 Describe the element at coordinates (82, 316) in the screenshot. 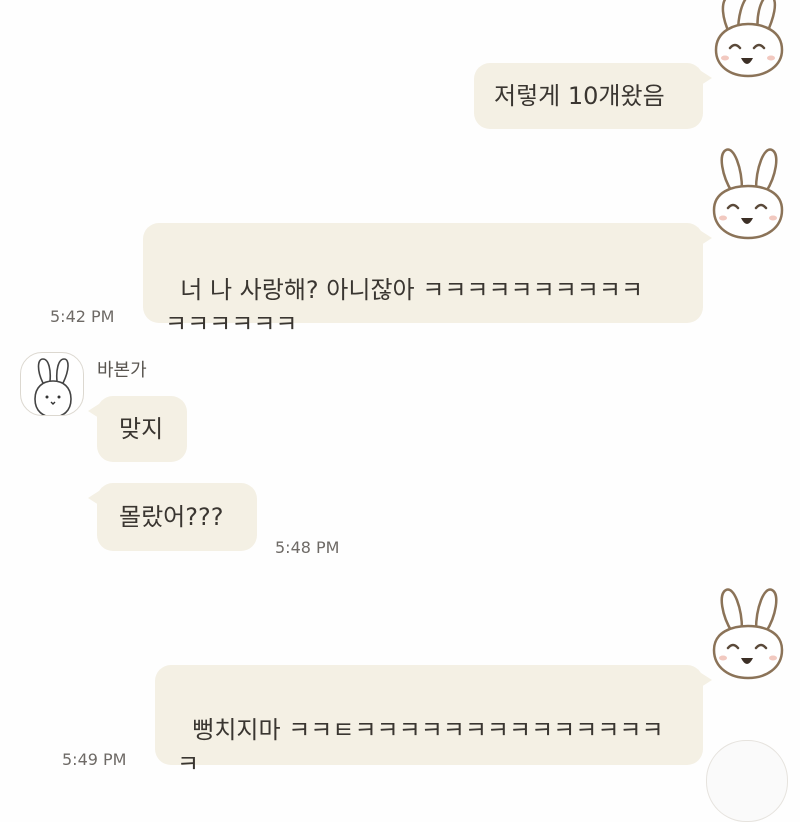

I see `message-timestamp: 5:42 PM` at that location.